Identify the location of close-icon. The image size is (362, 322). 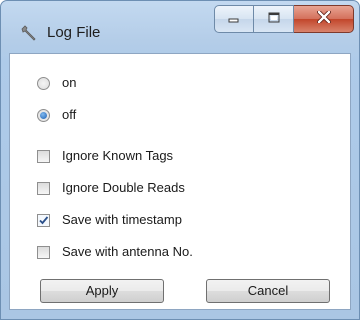
(323, 19).